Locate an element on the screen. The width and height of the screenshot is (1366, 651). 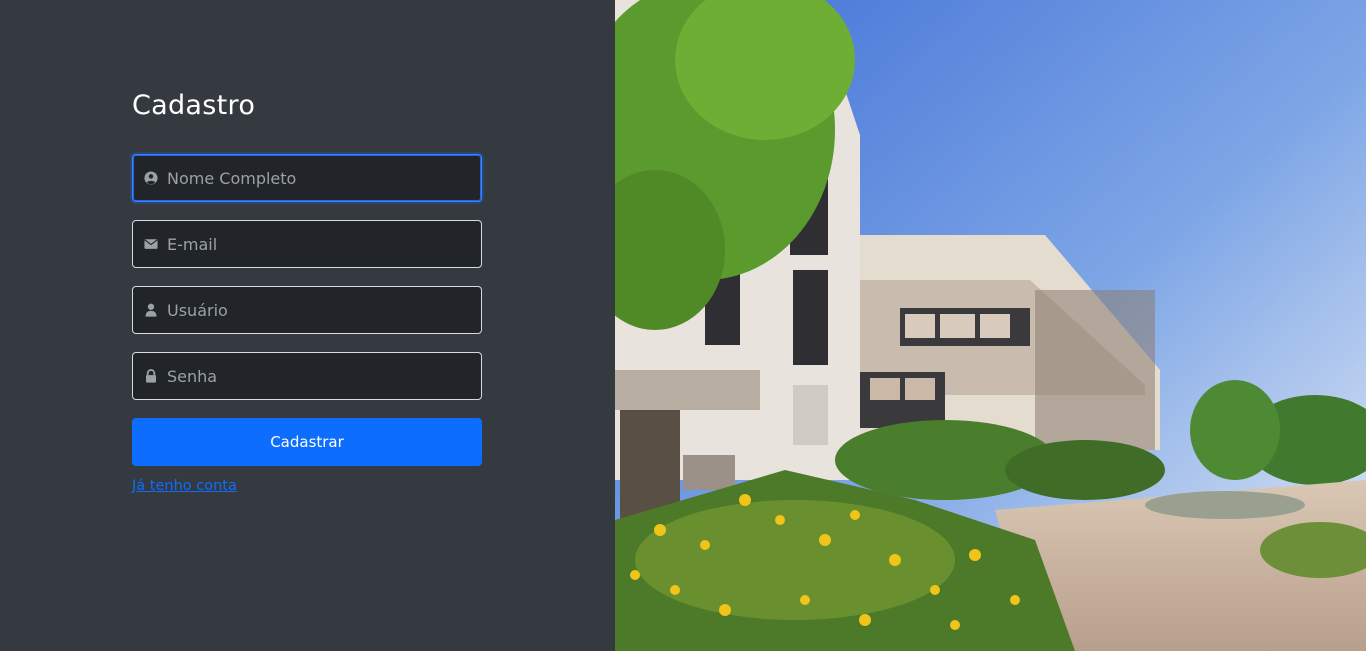
username-field is located at coordinates (307, 310).